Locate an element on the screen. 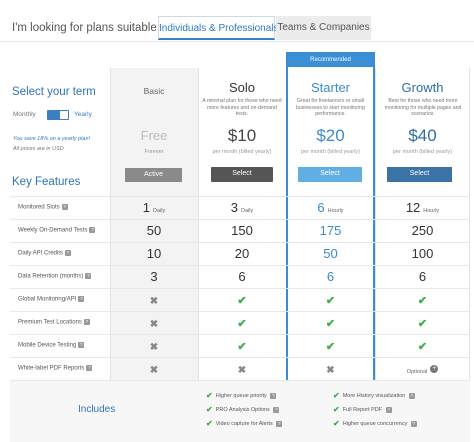 Image resolution: width=474 pixels, height=442 pixels. feature-row: Premium Test Locations? ✖ ✔ ✔ ✔ is located at coordinates (240, 322).